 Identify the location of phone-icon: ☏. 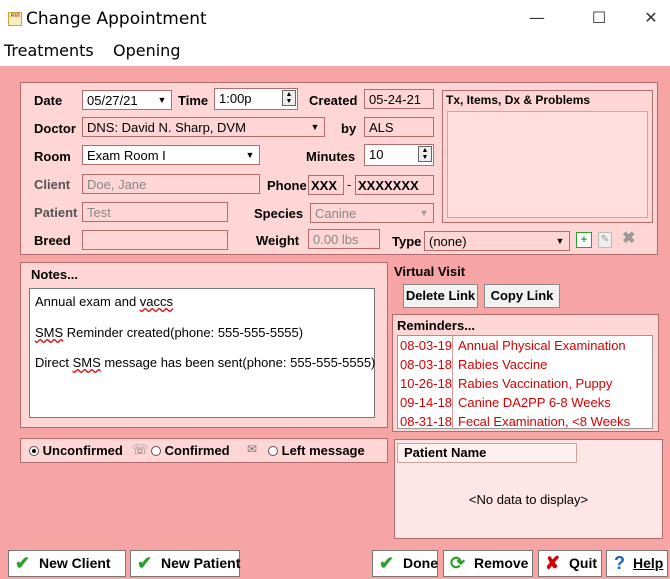
(140, 449).